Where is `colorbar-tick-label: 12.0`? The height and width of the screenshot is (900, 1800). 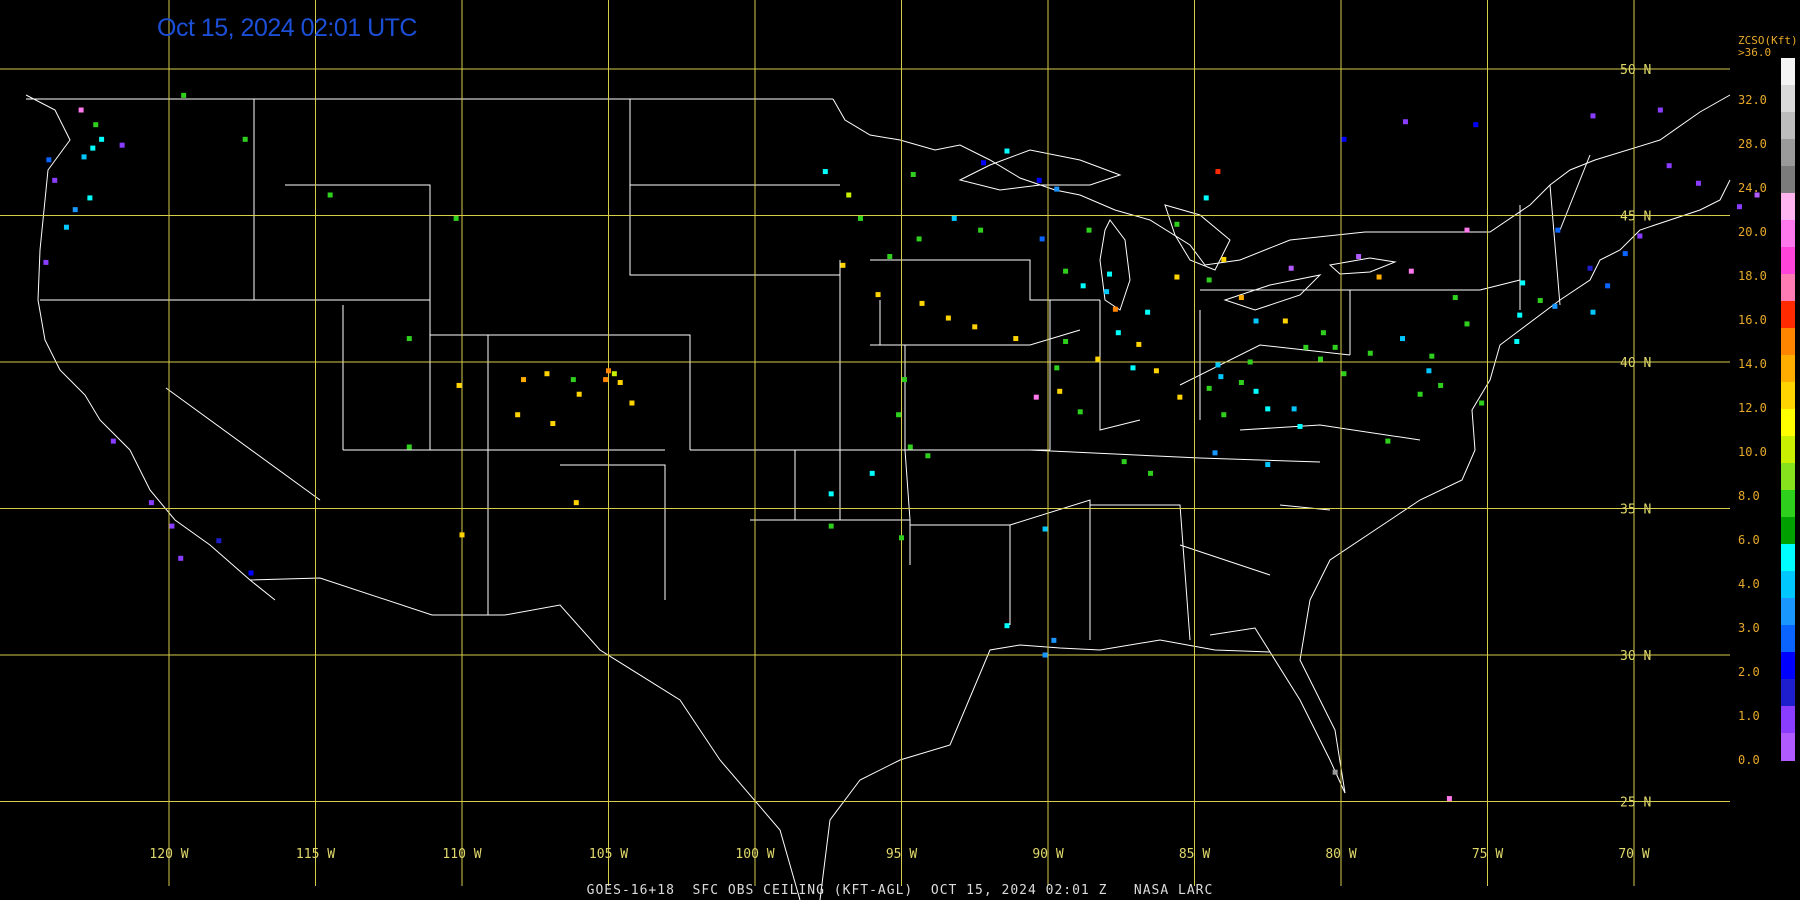
colorbar-tick-label: 12.0 is located at coordinates (1752, 408).